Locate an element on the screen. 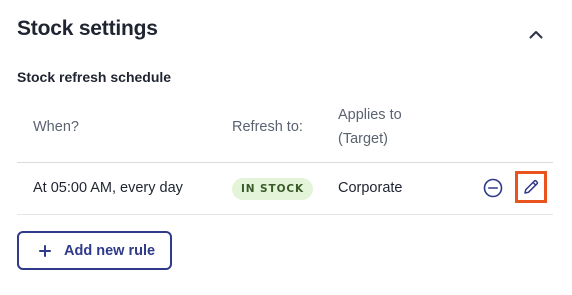  add-new-rule-button: Add new rule is located at coordinates (94, 250).